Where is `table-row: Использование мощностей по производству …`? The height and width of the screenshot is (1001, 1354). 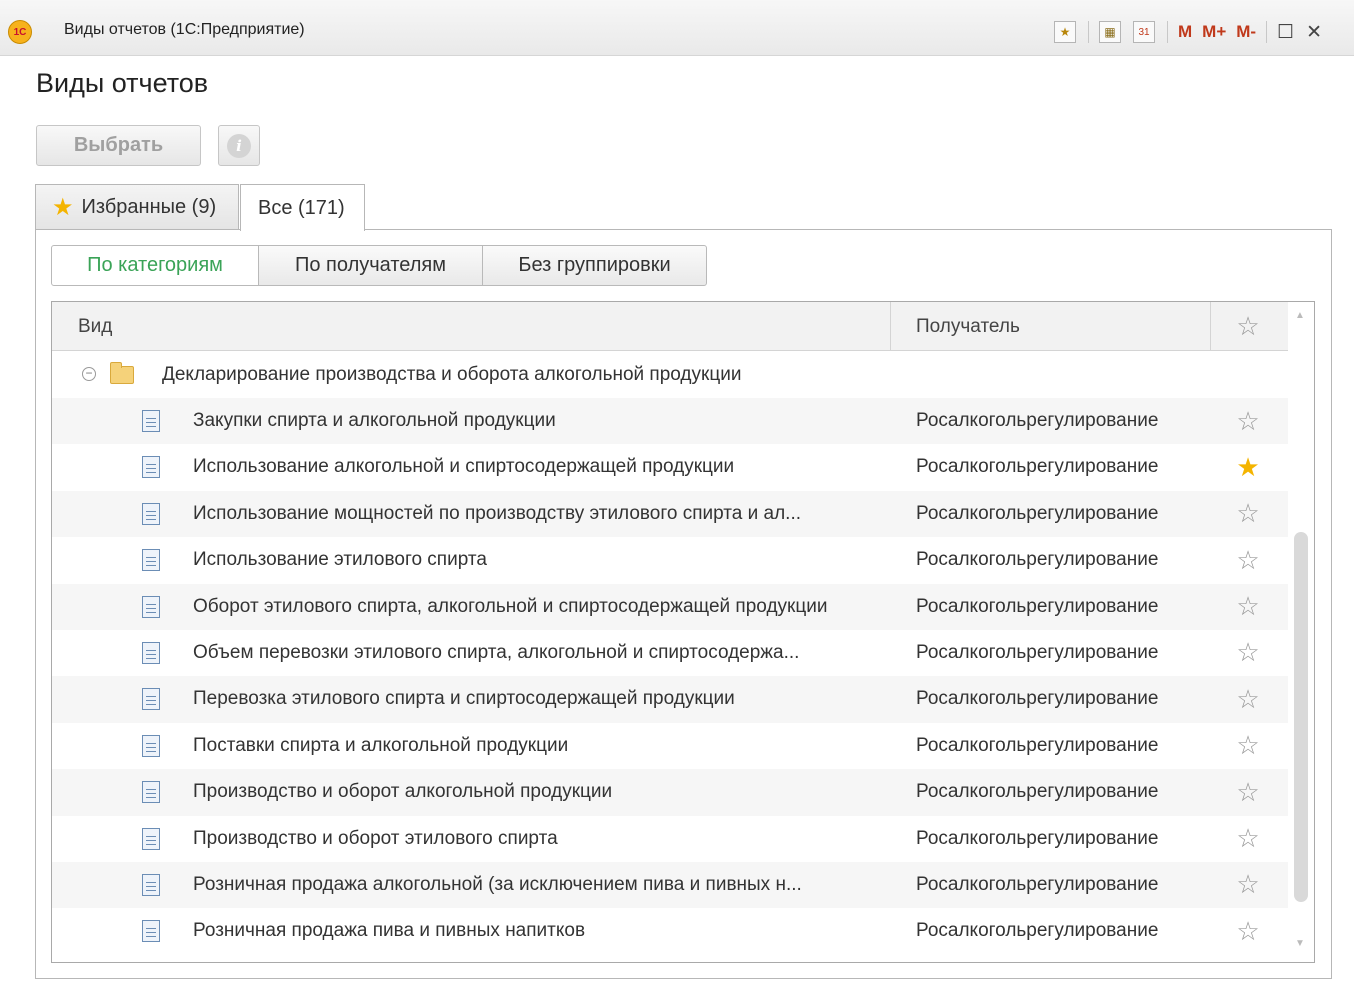 table-row: Использование мощностей по производству … is located at coordinates (670, 514).